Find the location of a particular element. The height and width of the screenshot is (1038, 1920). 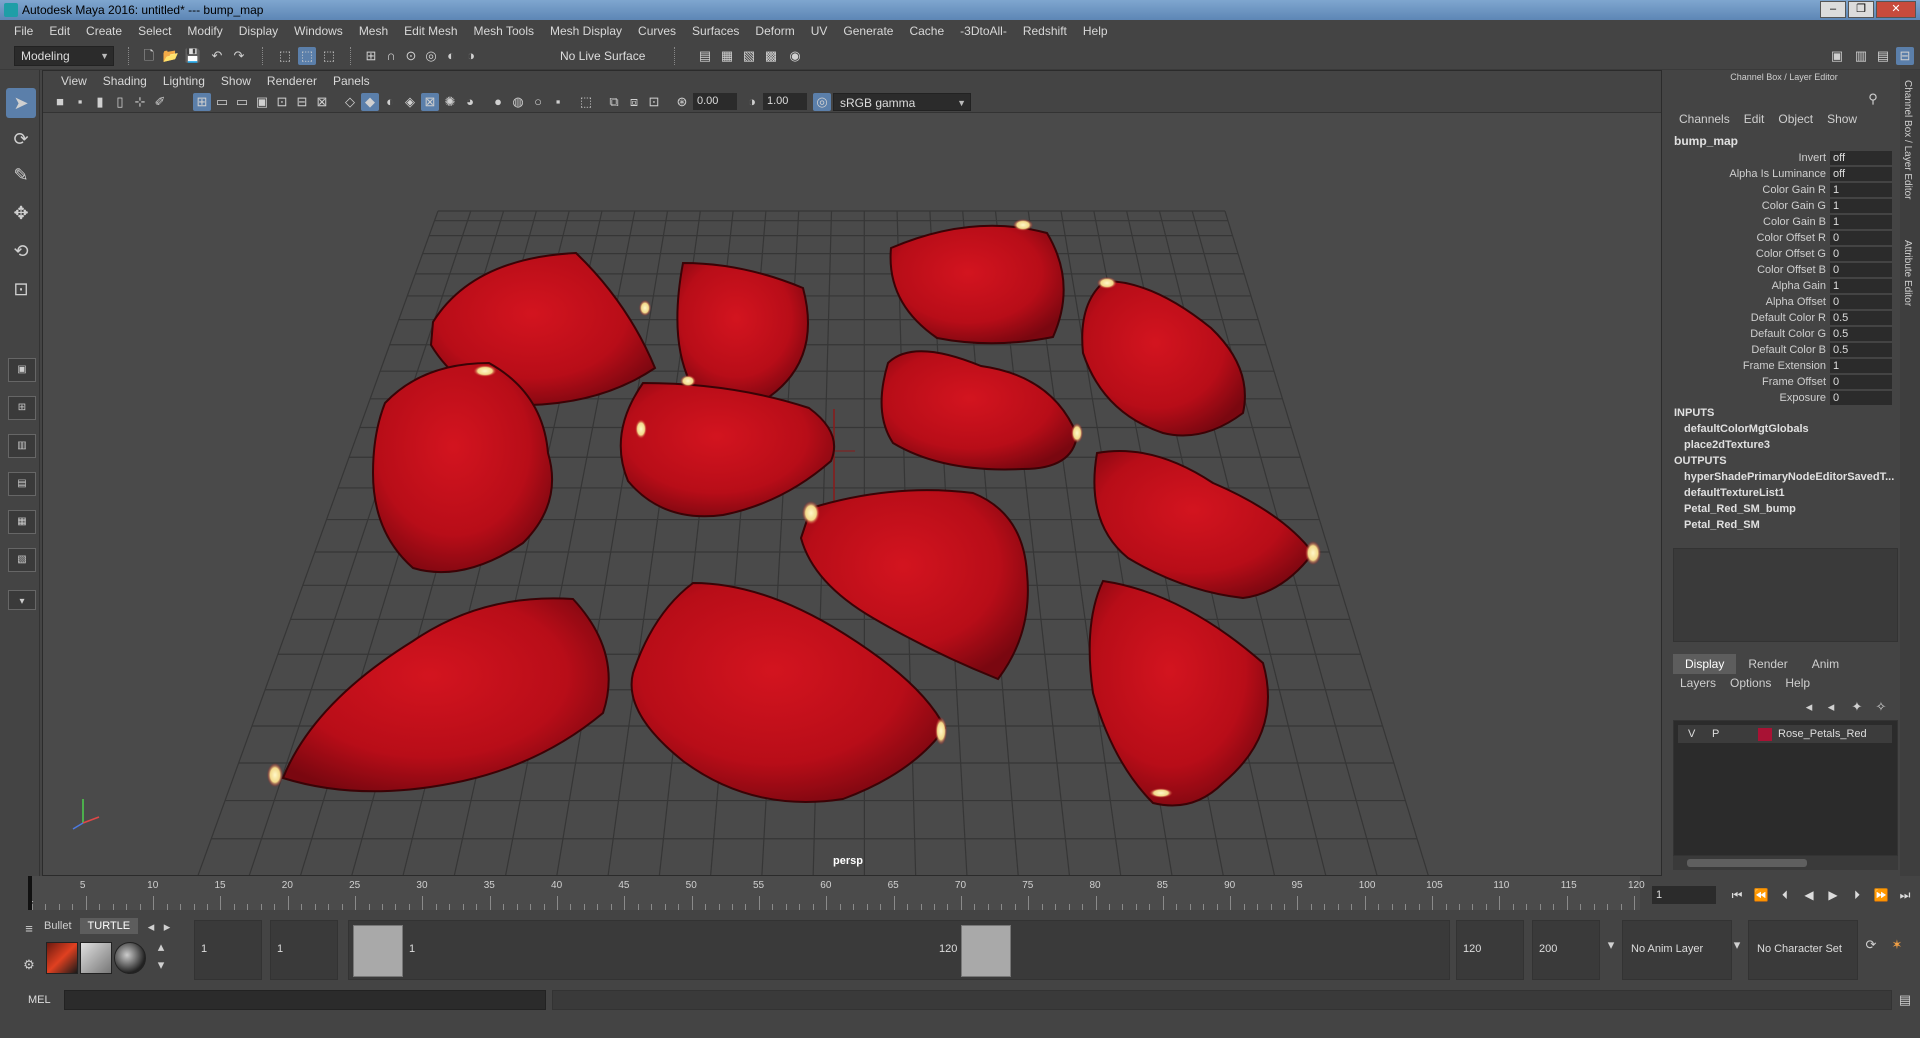

cb-menu-show: Show is located at coordinates (1842, 119).